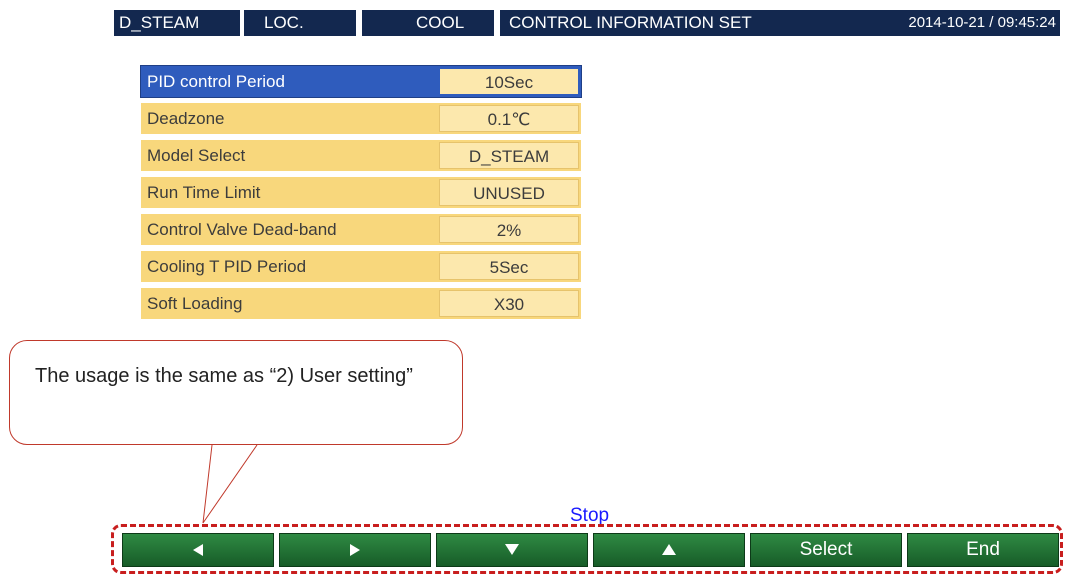  I want to click on setting-row-control-valve-dead-band: Control Valve Dead-band 2%, so click(361, 229).